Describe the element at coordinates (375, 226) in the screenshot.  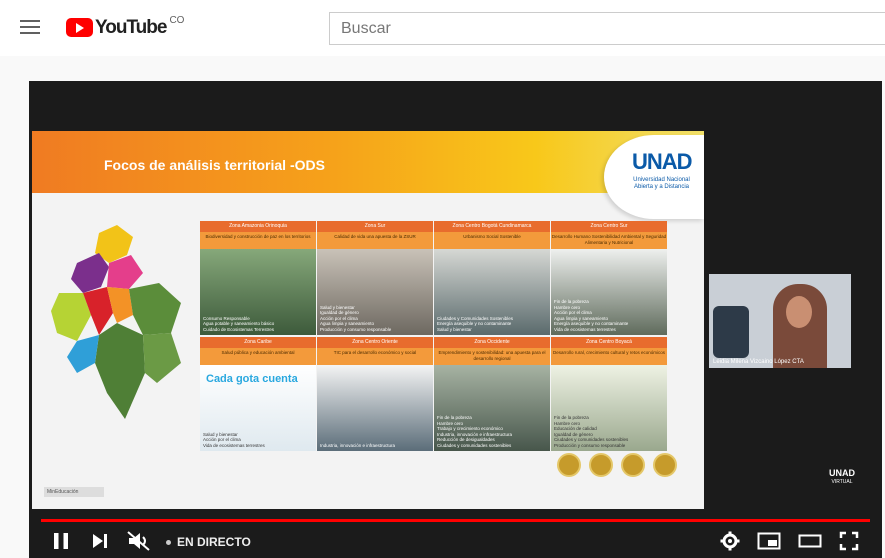
I see `zone-name: Zona Sur` at that location.